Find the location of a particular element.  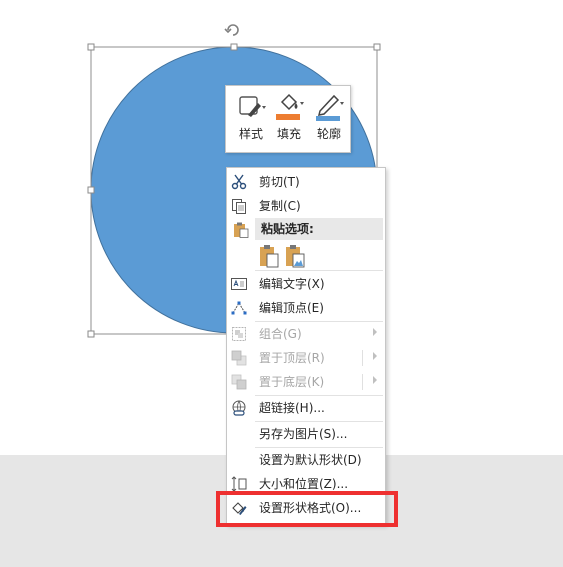

copy-icon is located at coordinates (239, 206).